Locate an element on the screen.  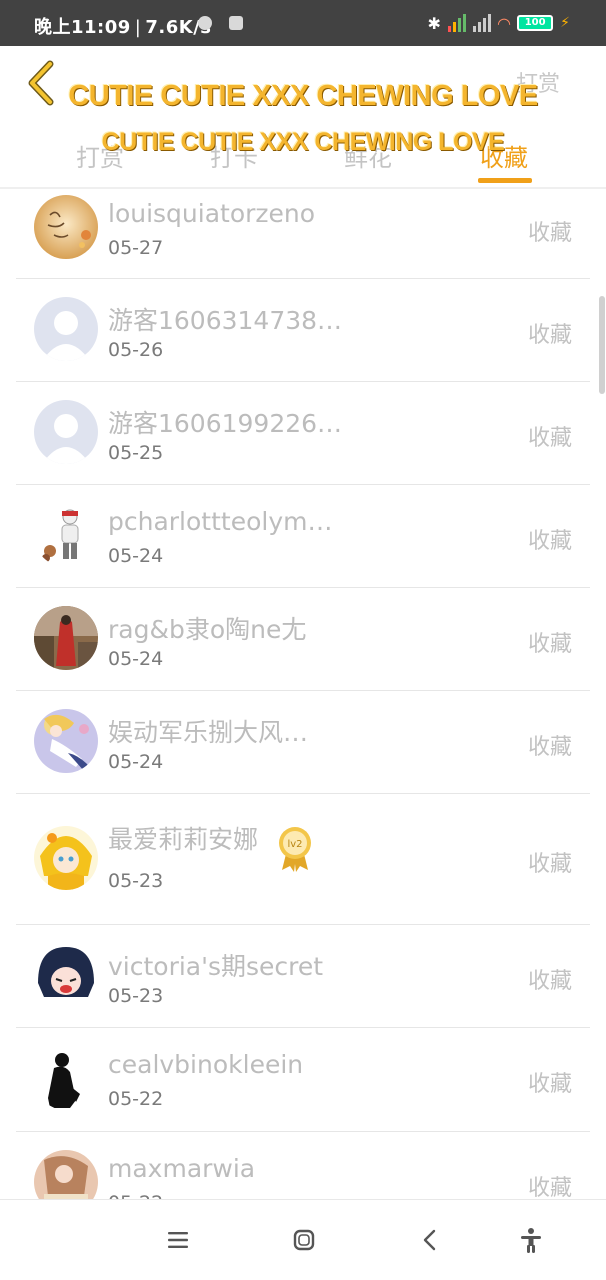
user-name: cealvbinokleein is located at coordinates (205, 1064).